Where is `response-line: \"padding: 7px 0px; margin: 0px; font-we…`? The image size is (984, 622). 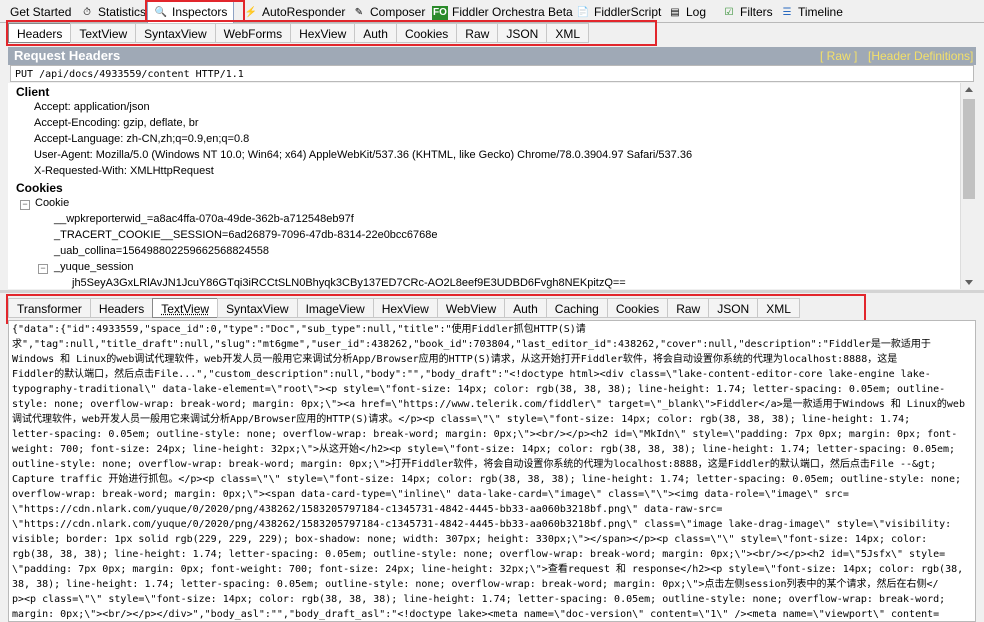
response-line: \"padding: 7px 0px; margin: 0px; font-we… is located at coordinates (488, 569).